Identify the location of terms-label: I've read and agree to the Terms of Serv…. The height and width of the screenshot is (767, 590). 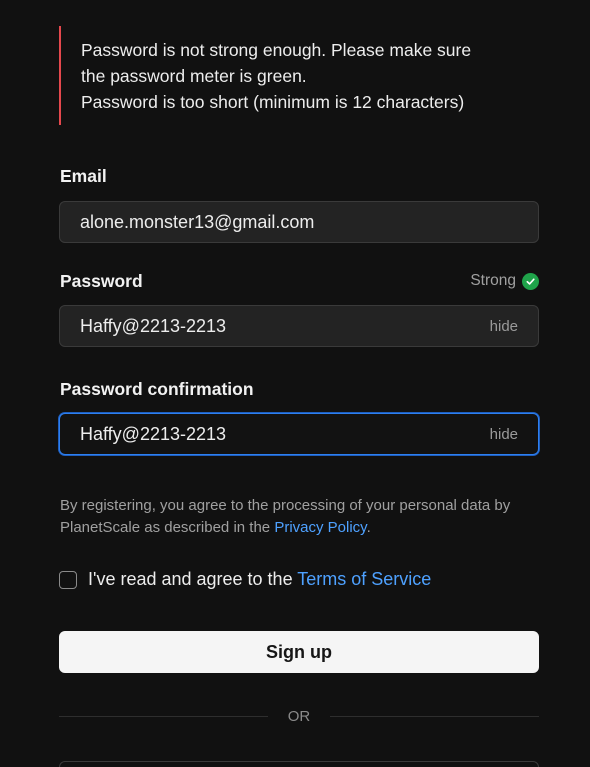
(259, 579).